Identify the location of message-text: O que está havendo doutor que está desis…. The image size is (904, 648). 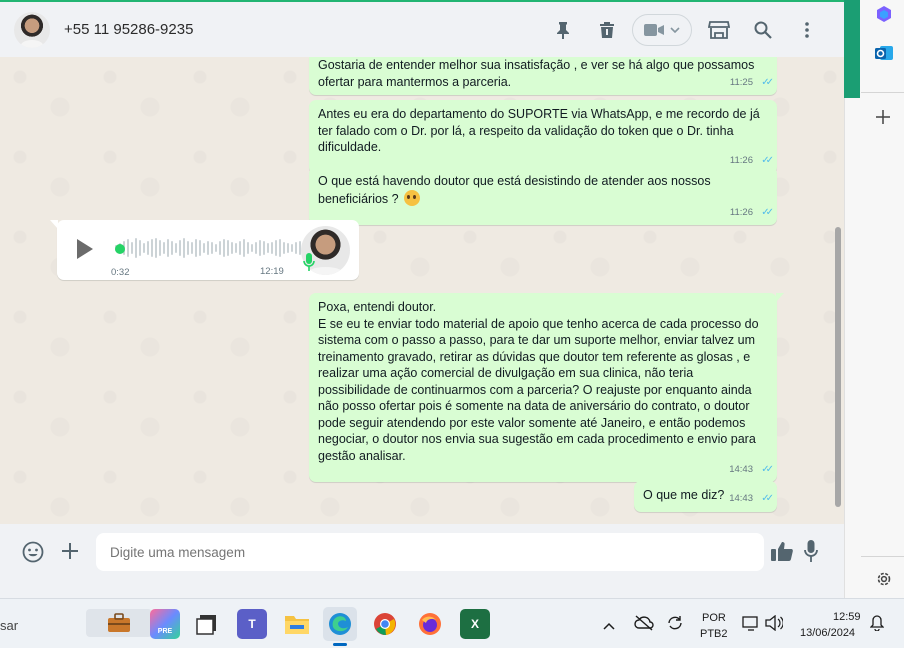
(516, 190).